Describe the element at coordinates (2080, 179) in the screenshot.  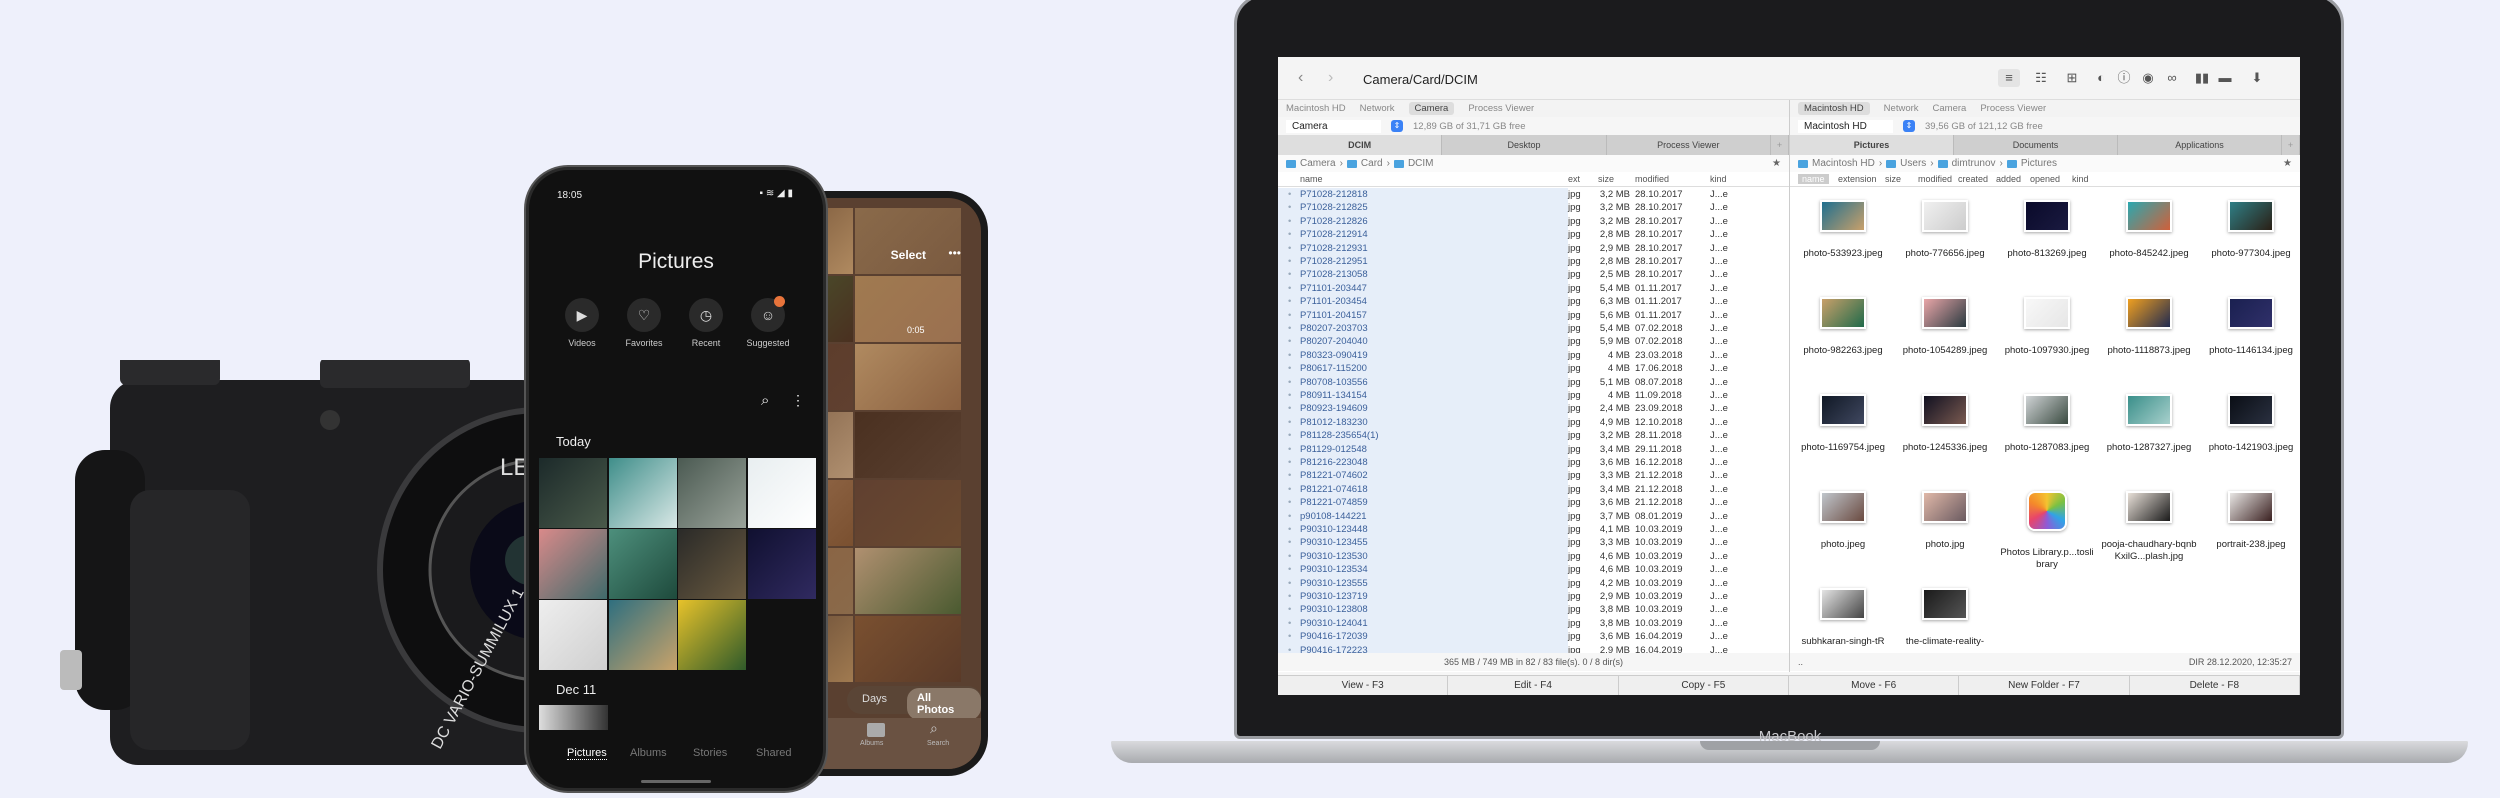
I see `column-kind: kind` at that location.